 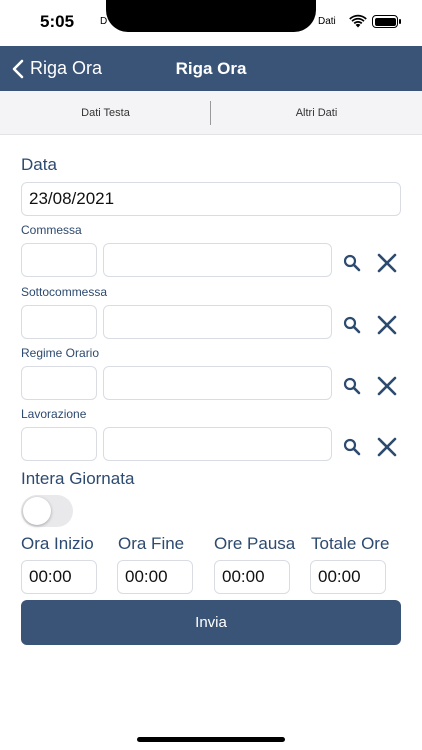 I want to click on sottocommessa-clear-icon, so click(x=387, y=325).